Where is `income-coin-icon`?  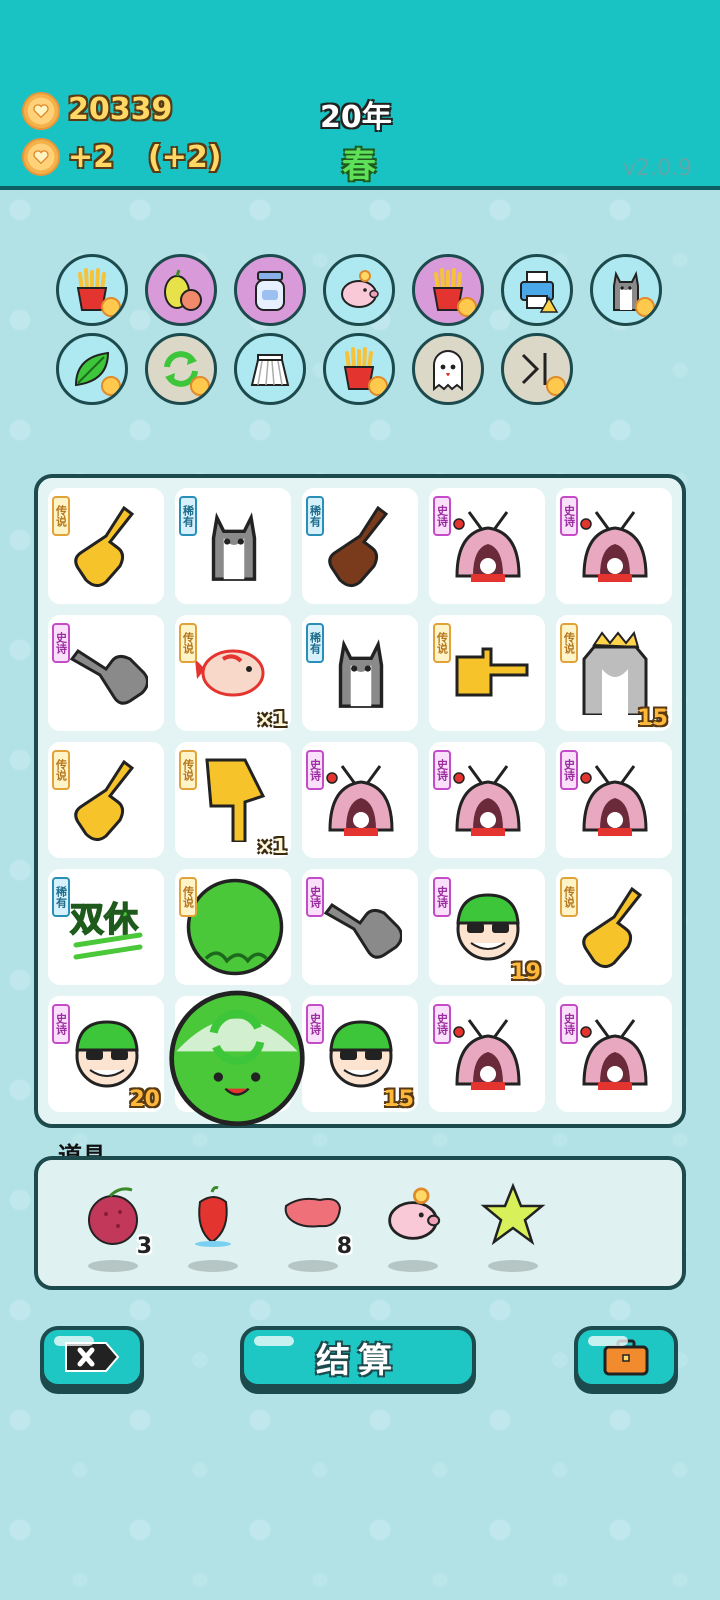
income-coin-icon is located at coordinates (41, 157).